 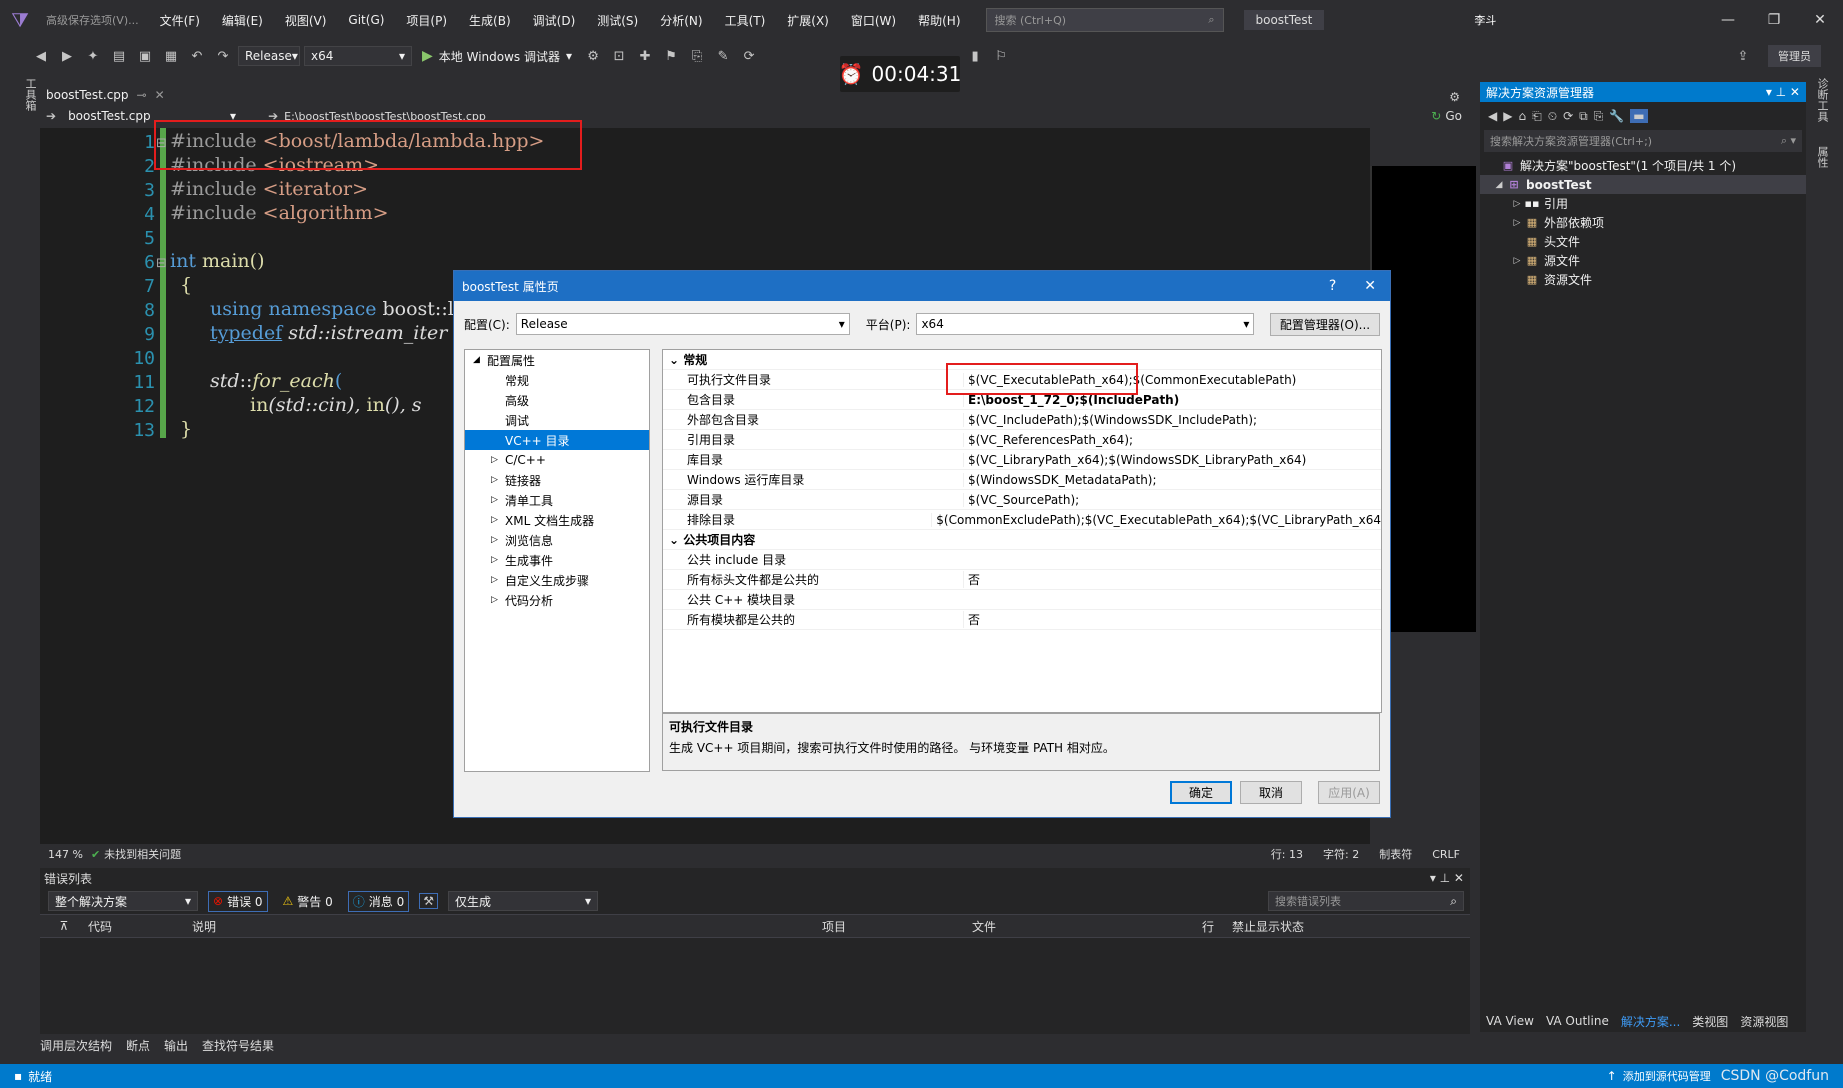 I want to click on source-control-button: 添加到源代码管理, so click(x=1672, y=1076).